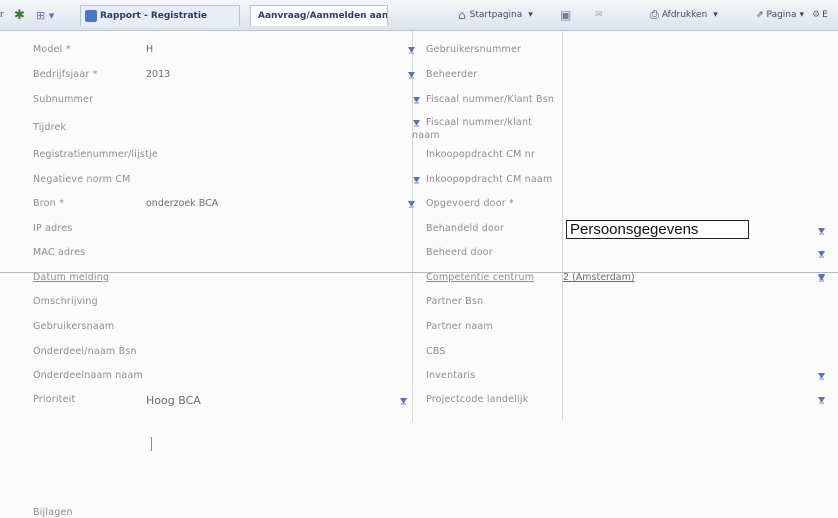  Describe the element at coordinates (158, 74) in the screenshot. I see `bedrijfsjaar-value: 2013` at that location.